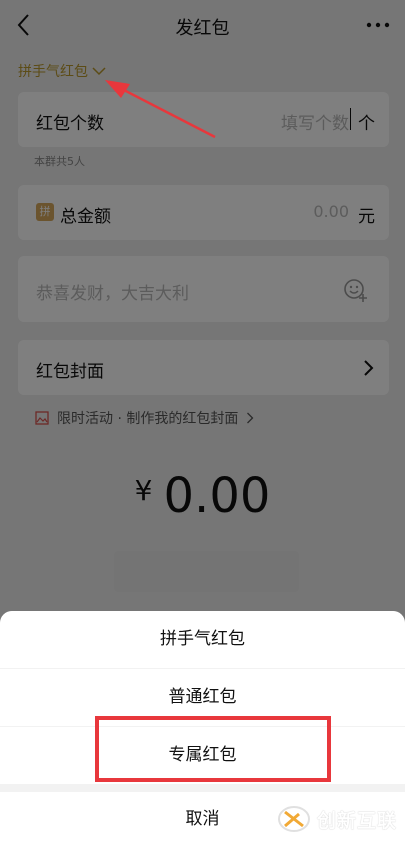 The width and height of the screenshot is (405, 846). What do you see at coordinates (213, 749) in the screenshot?
I see `highlight-box` at bounding box center [213, 749].